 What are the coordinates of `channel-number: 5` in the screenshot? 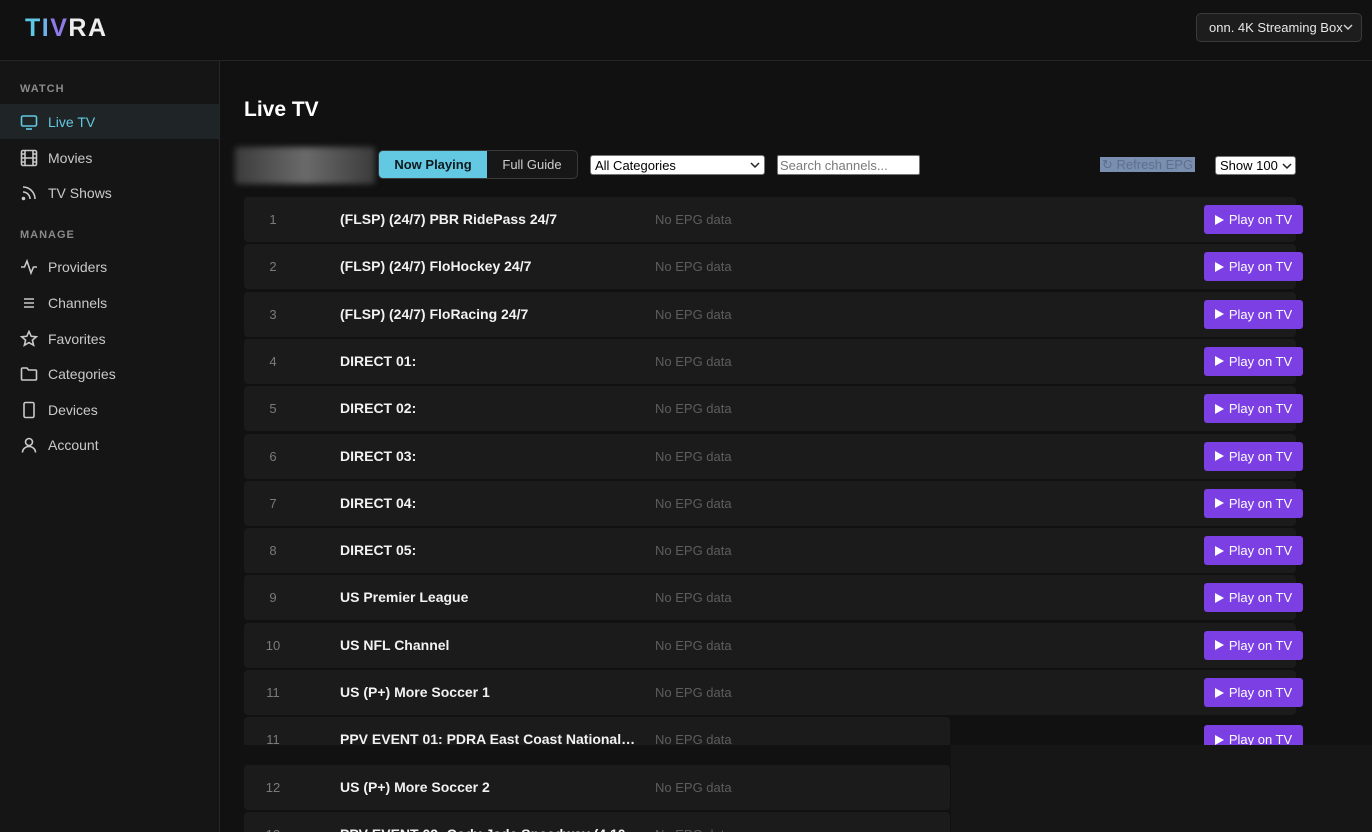 It's located at (273, 409).